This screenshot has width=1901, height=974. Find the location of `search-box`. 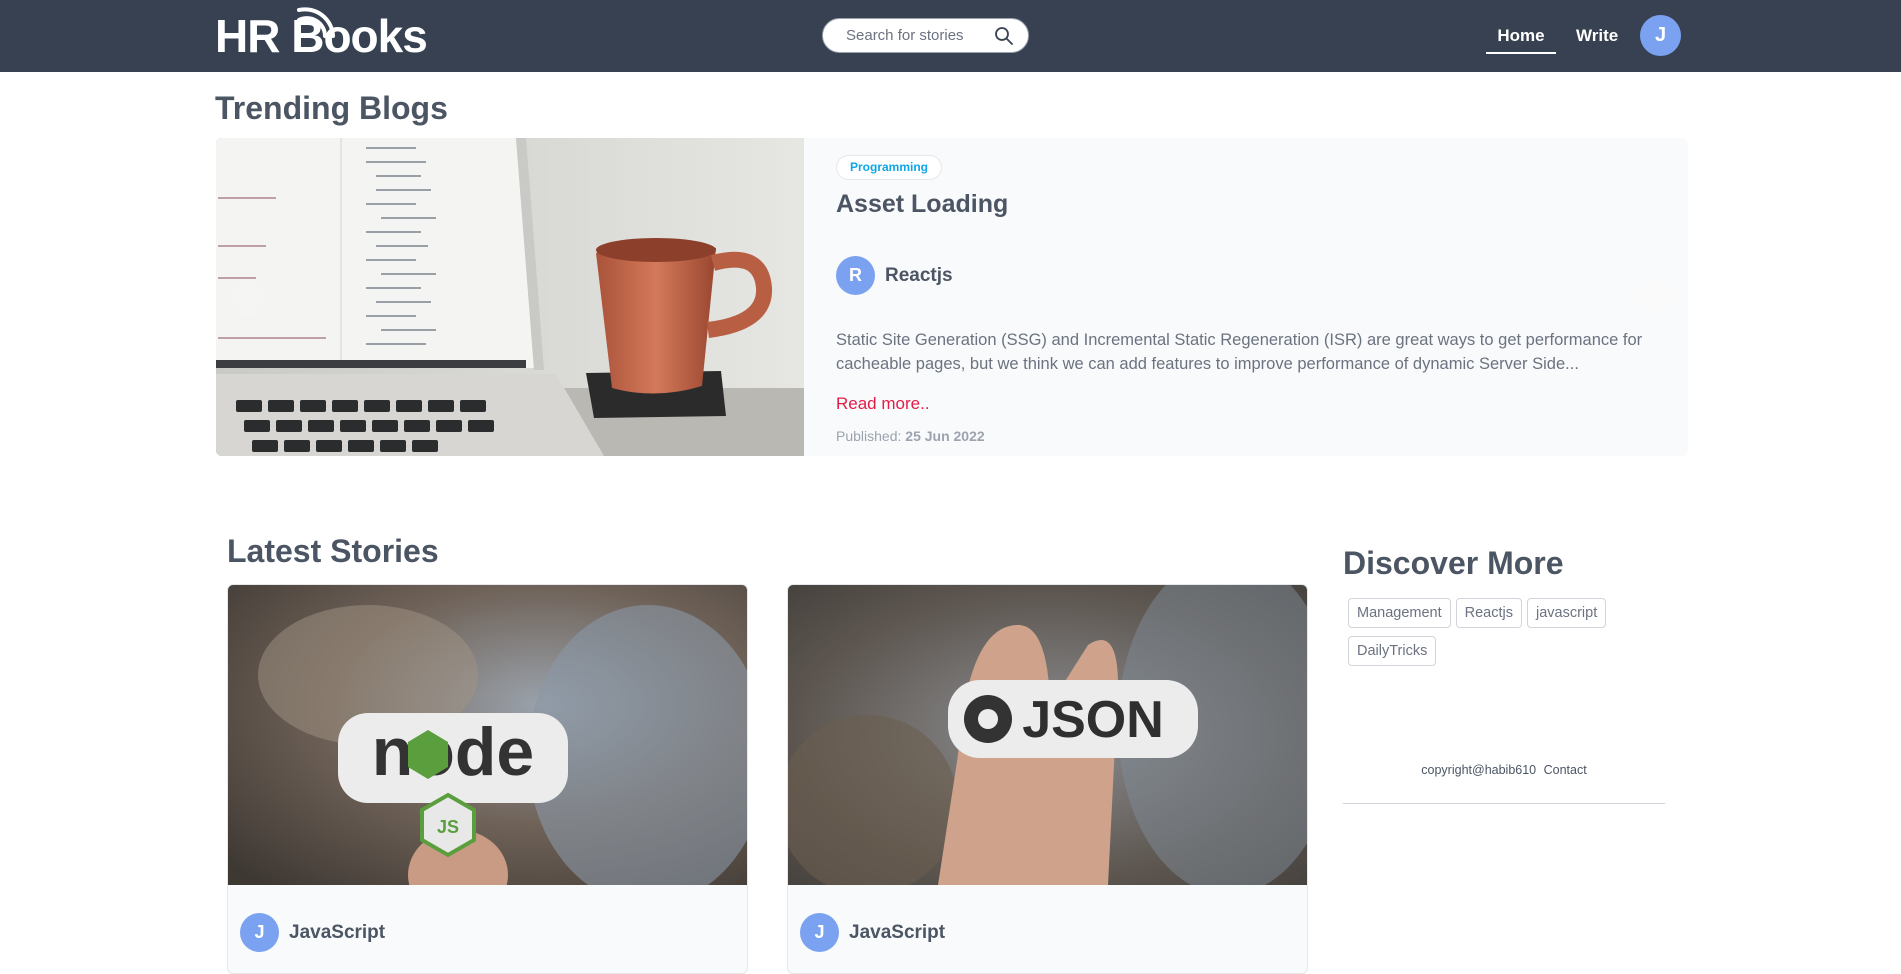

search-box is located at coordinates (925, 35).